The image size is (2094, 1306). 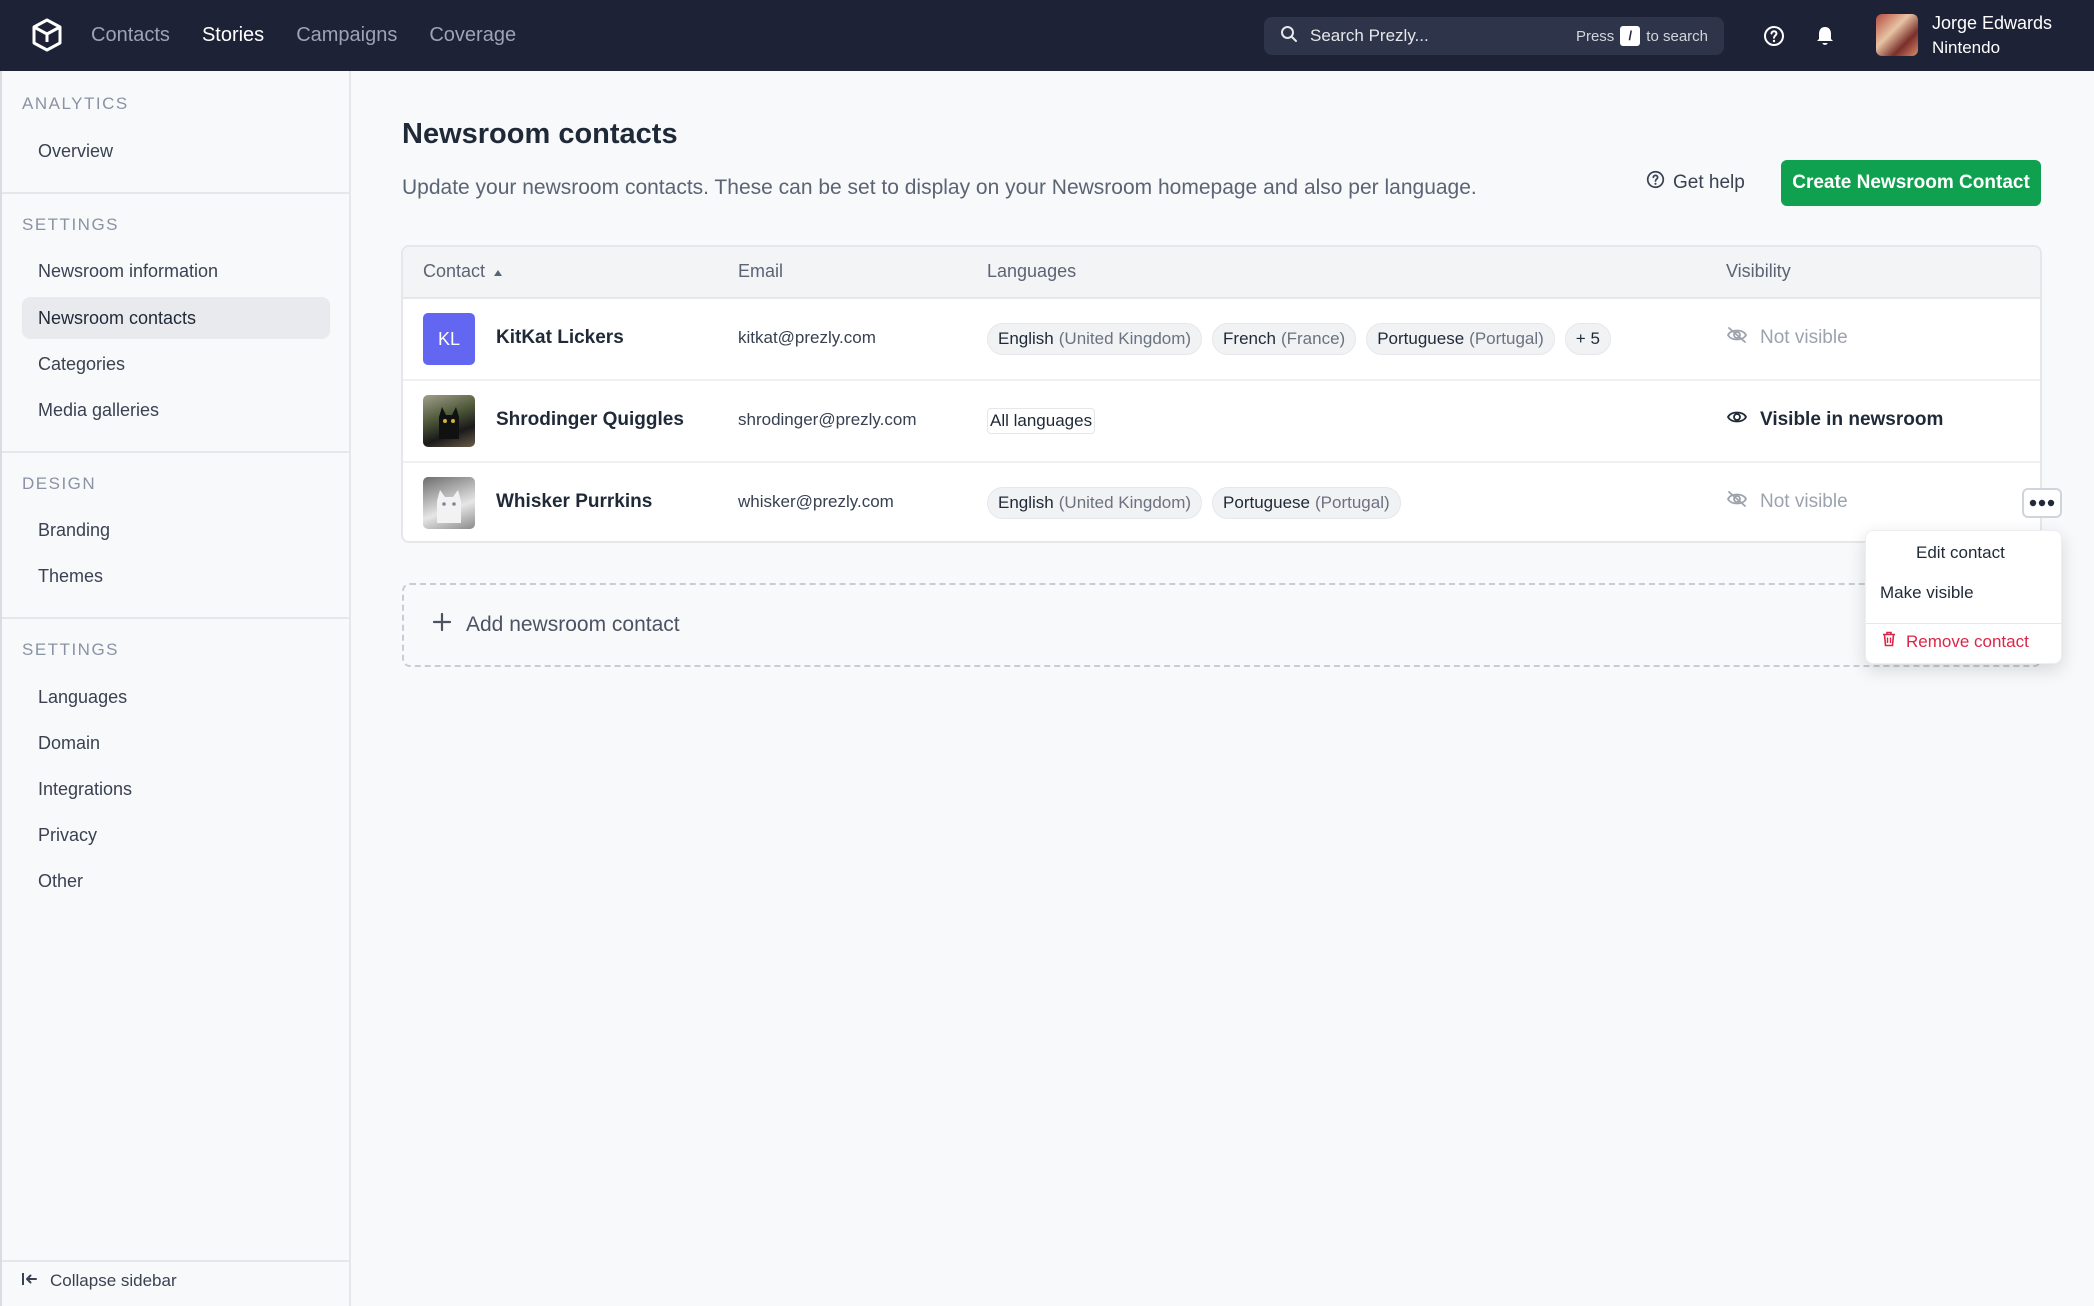 I want to click on contact-email: whisker@prezly.com, so click(x=816, y=501).